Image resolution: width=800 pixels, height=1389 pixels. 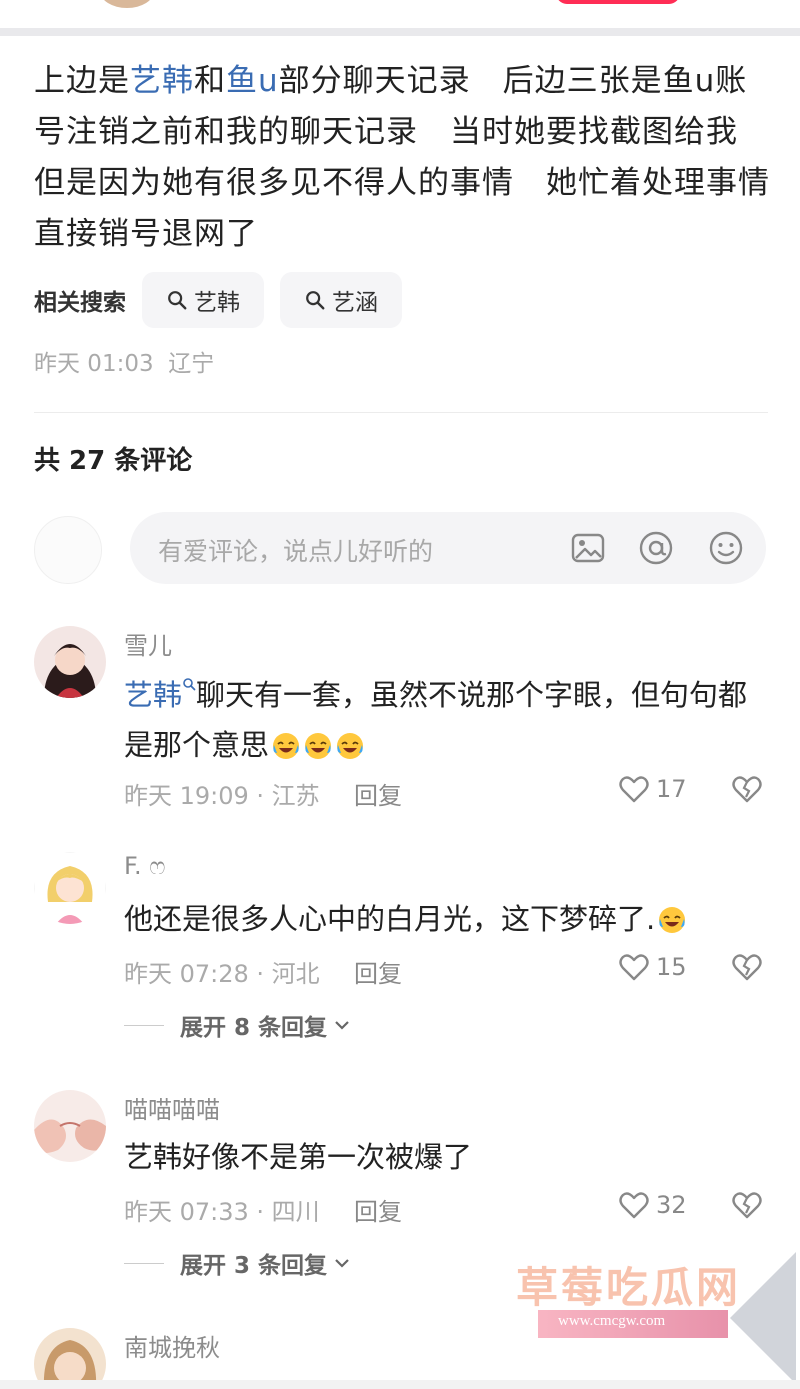 I want to click on like-button: 15, so click(x=652, y=967).